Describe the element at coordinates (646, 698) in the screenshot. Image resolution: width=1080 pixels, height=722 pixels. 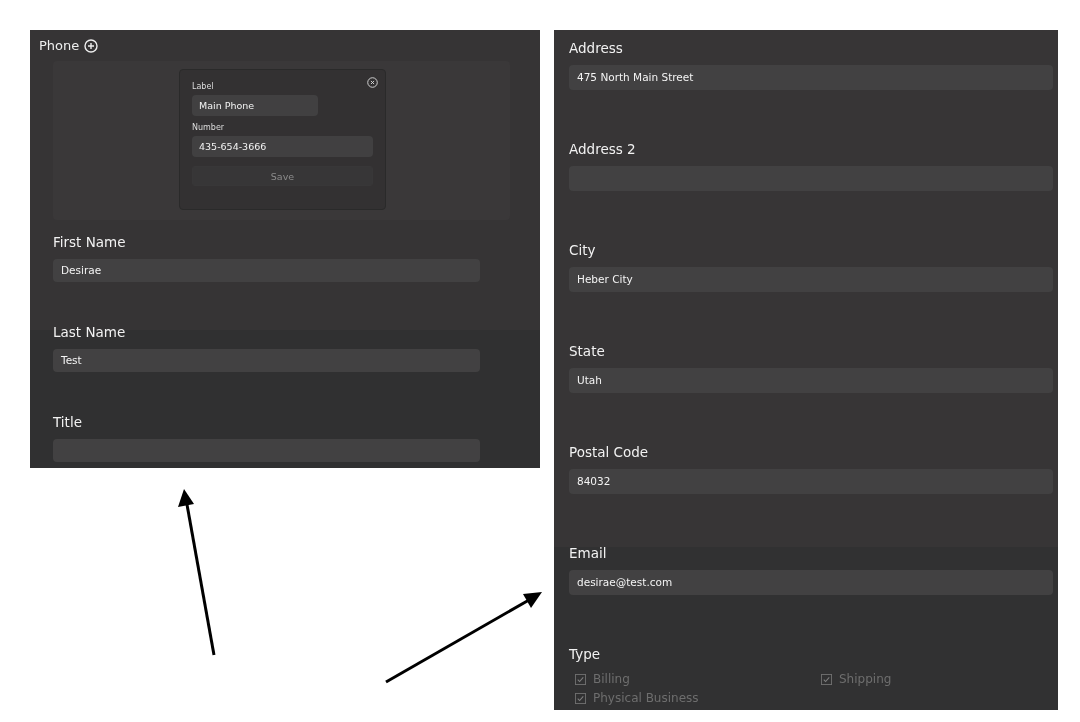
I see `option-label: Physical Business` at that location.